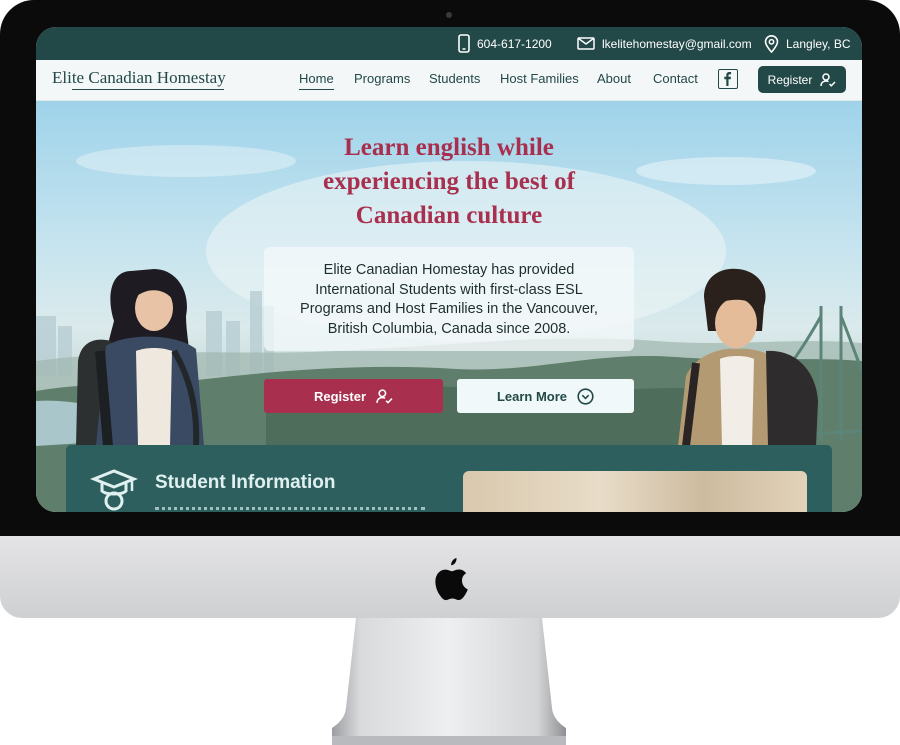 Image resolution: width=900 pixels, height=745 pixels. What do you see at coordinates (449, 478) in the screenshot?
I see `student-information-section: Student Information` at bounding box center [449, 478].